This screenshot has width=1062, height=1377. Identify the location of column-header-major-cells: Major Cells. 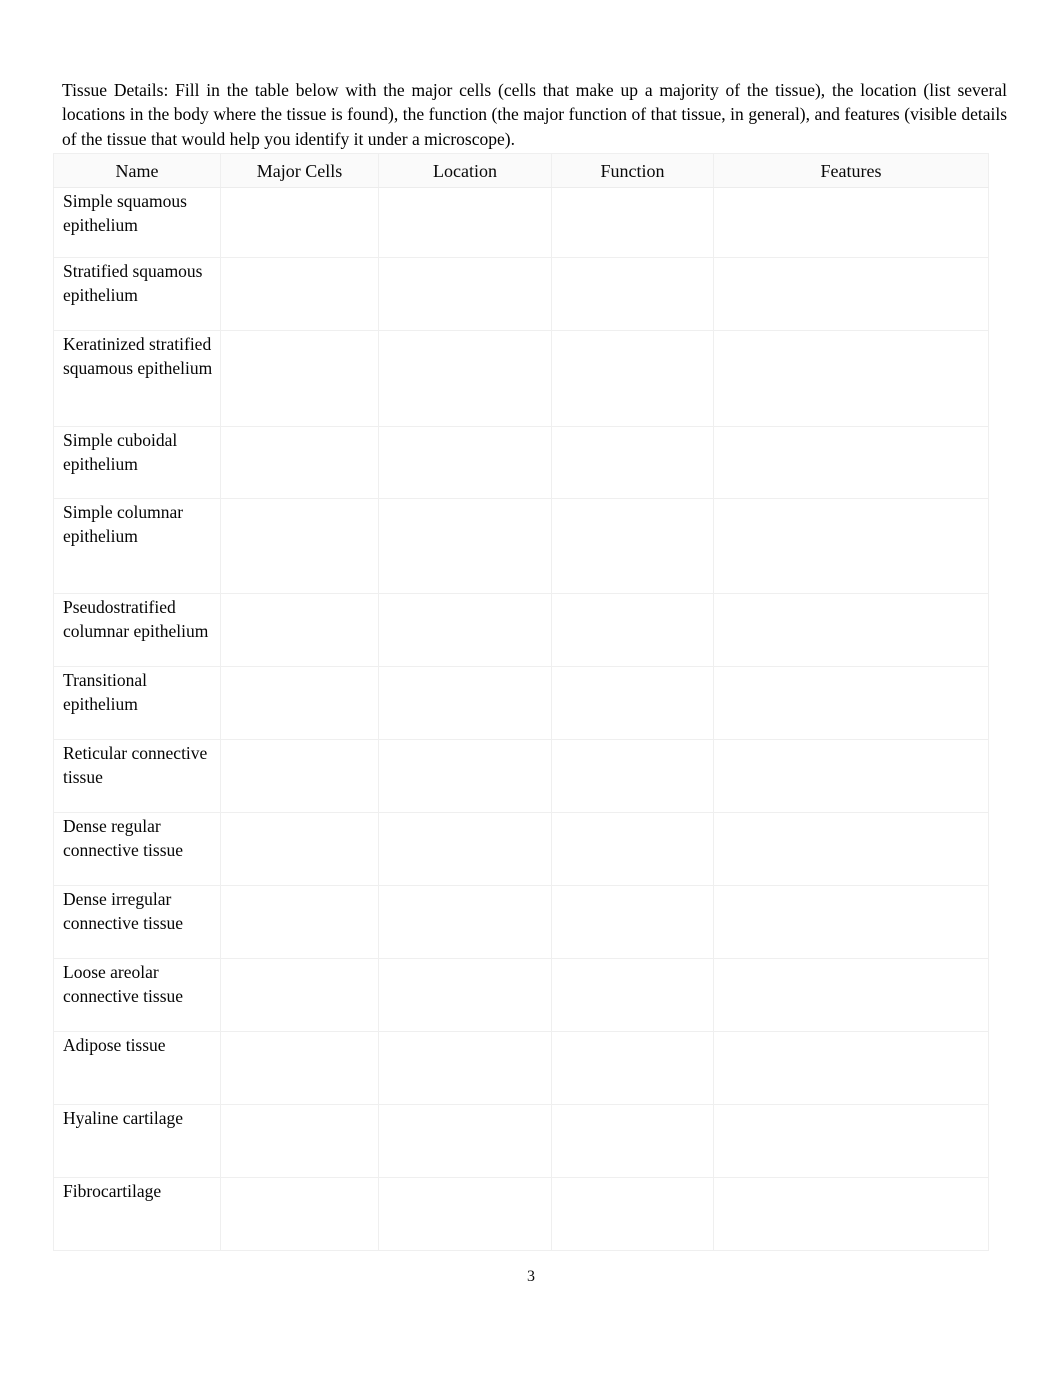
(299, 170).